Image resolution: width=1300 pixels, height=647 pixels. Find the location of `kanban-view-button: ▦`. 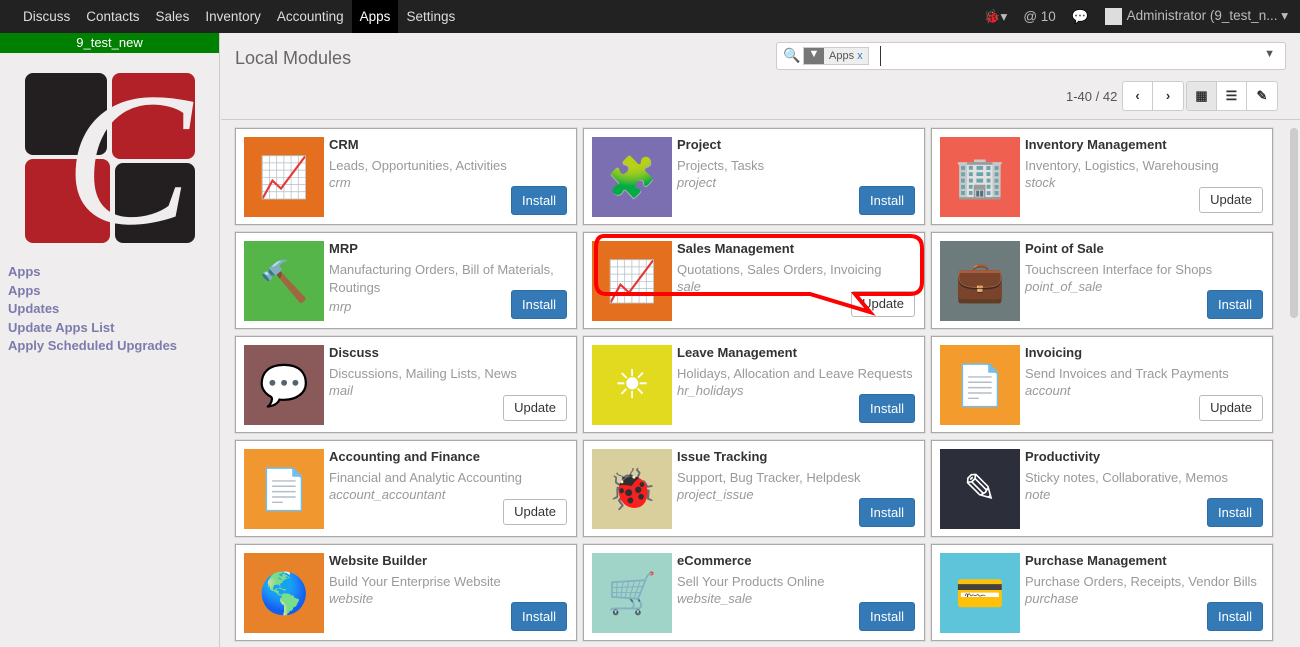

kanban-view-button: ▦ is located at coordinates (1202, 96).